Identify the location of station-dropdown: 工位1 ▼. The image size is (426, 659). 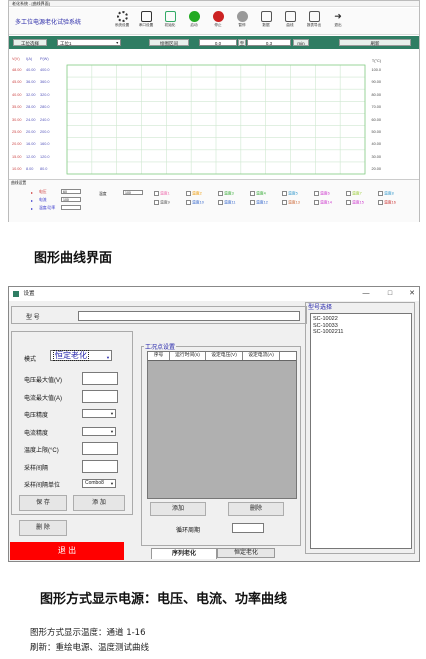
(89, 42).